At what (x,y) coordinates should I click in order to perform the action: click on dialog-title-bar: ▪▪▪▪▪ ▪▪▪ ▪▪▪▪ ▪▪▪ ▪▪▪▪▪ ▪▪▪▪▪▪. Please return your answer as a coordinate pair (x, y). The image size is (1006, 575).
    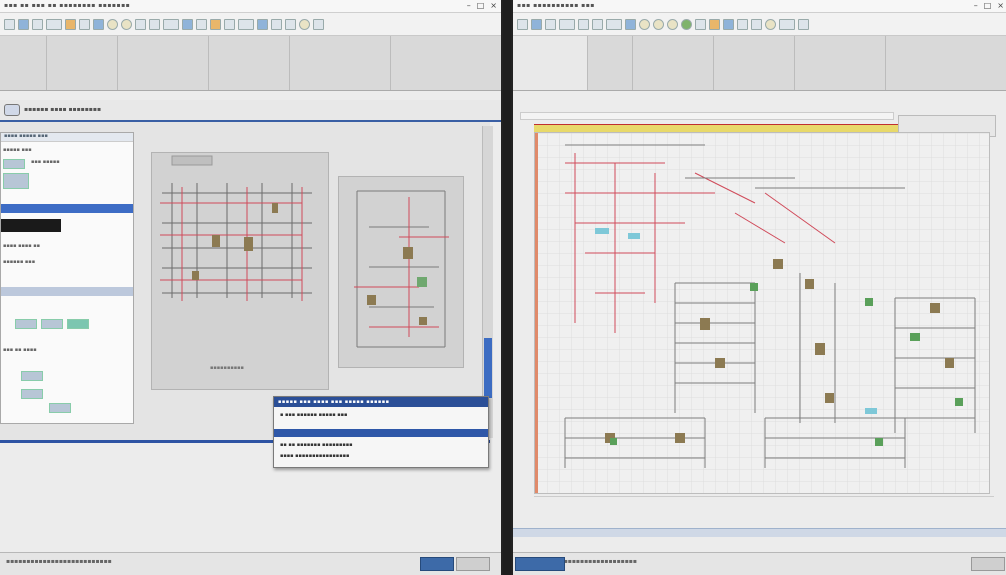
    Looking at the image, I should click on (381, 402).